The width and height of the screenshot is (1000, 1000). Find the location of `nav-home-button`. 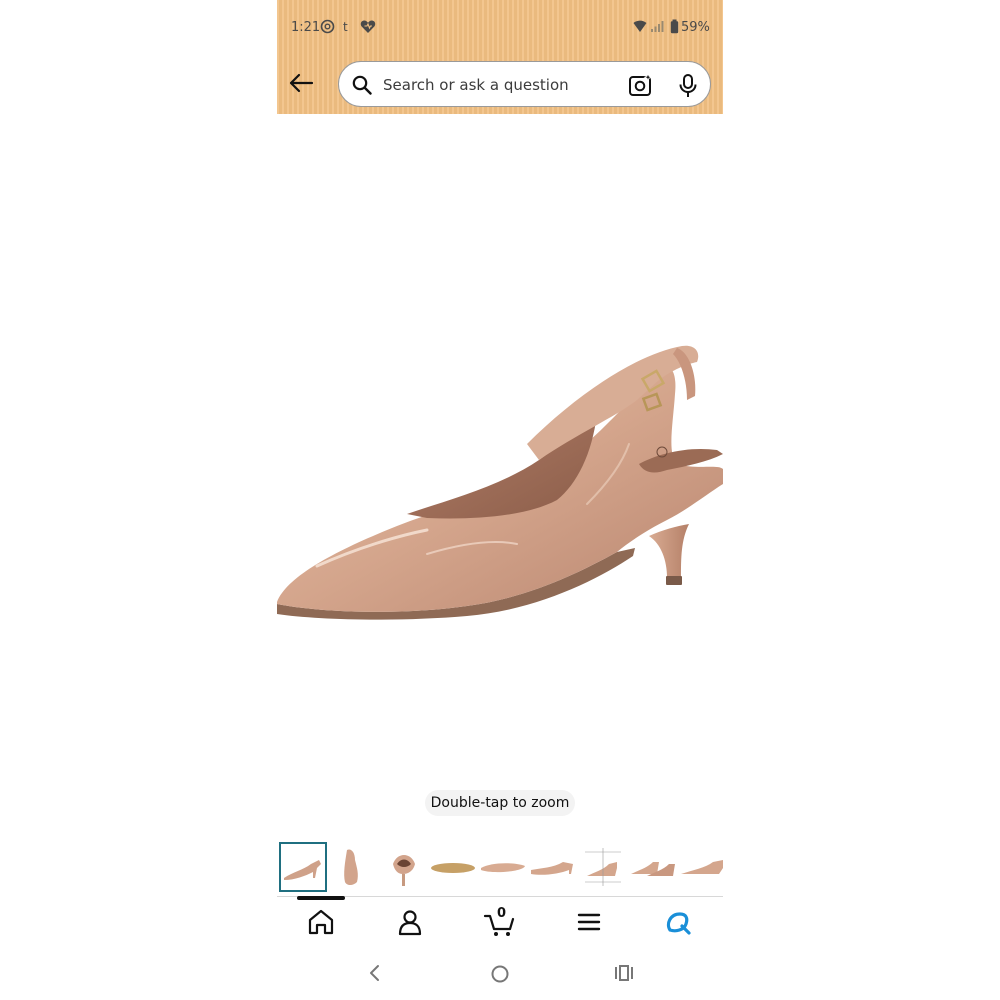

nav-home-button is located at coordinates (321, 922).